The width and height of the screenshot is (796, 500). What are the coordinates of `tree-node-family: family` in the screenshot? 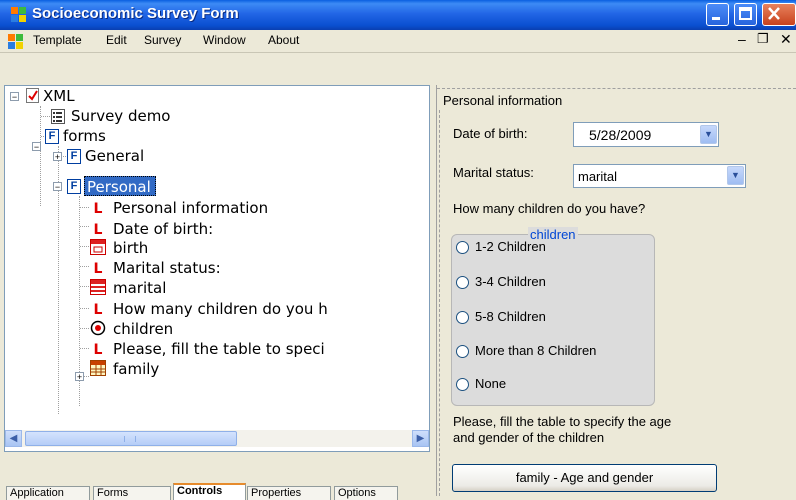 It's located at (136, 369).